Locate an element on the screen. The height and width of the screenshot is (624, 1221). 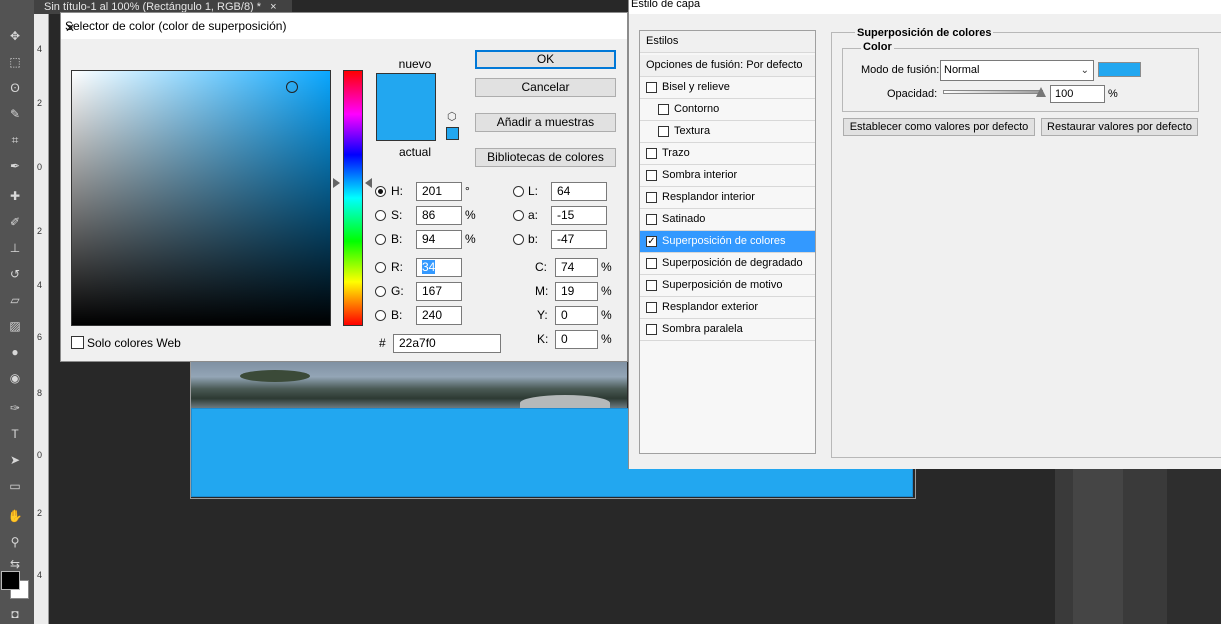
quick-mask-icon: ◘ is located at coordinates (15, 614).